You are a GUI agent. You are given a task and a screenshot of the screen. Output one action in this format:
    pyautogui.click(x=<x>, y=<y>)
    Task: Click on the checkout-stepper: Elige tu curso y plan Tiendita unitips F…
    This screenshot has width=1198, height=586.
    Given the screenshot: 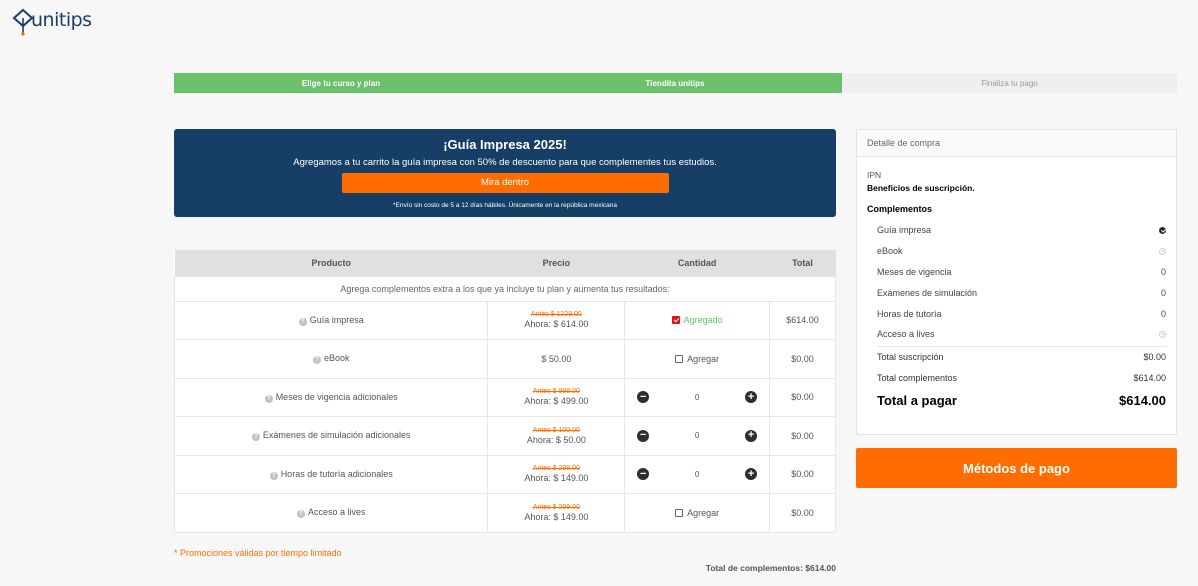 What is the action you would take?
    pyautogui.click(x=675, y=83)
    